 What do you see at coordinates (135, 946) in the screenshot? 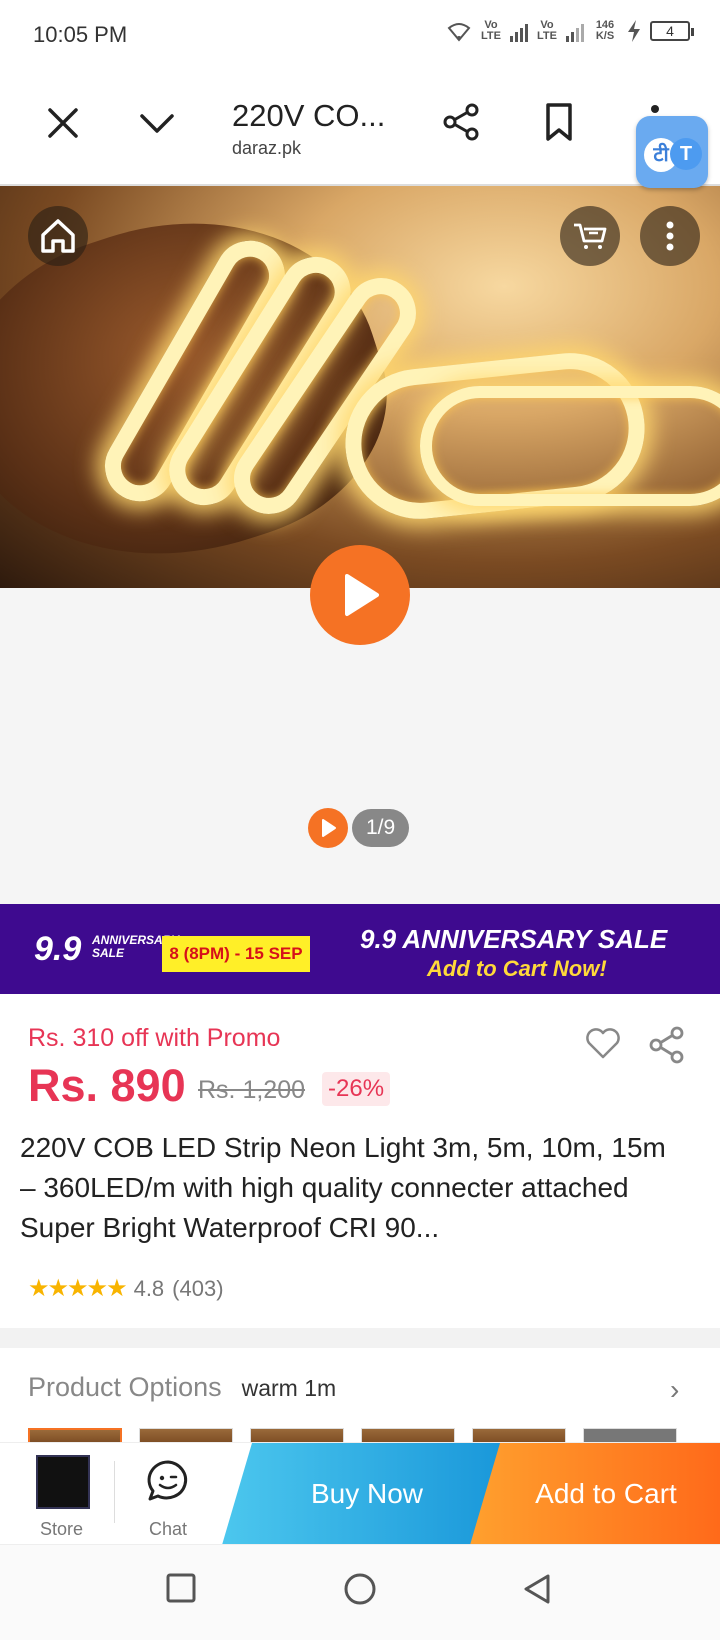
I see `banner-logo-text: ANNIVERSARY SALE` at bounding box center [135, 946].